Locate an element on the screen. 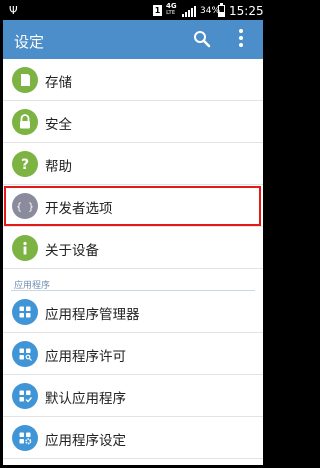  battery-percentage: 34% is located at coordinates (210, 11).